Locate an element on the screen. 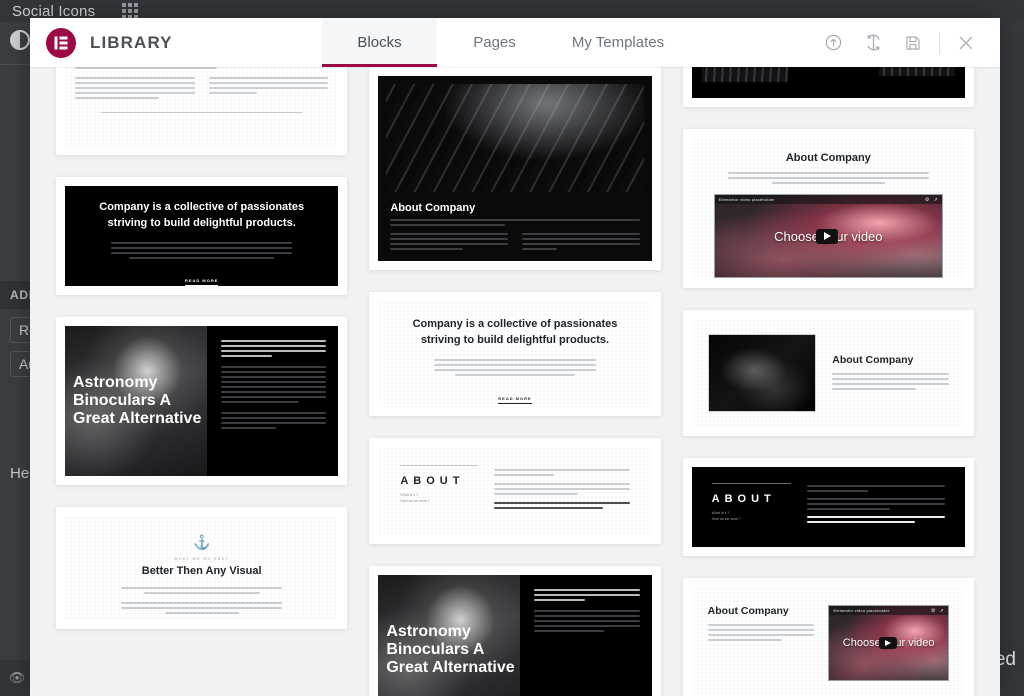 The height and width of the screenshot is (696, 1024). template-better-visual-light: ⚓ WHAT WE DO BEST Better Then Any Visual is located at coordinates (202, 568).